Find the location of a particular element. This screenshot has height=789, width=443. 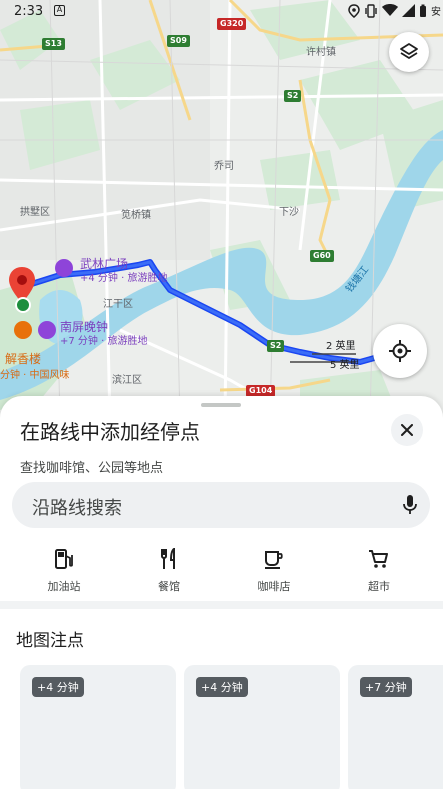

category-label: 餐馆 is located at coordinates (169, 586).